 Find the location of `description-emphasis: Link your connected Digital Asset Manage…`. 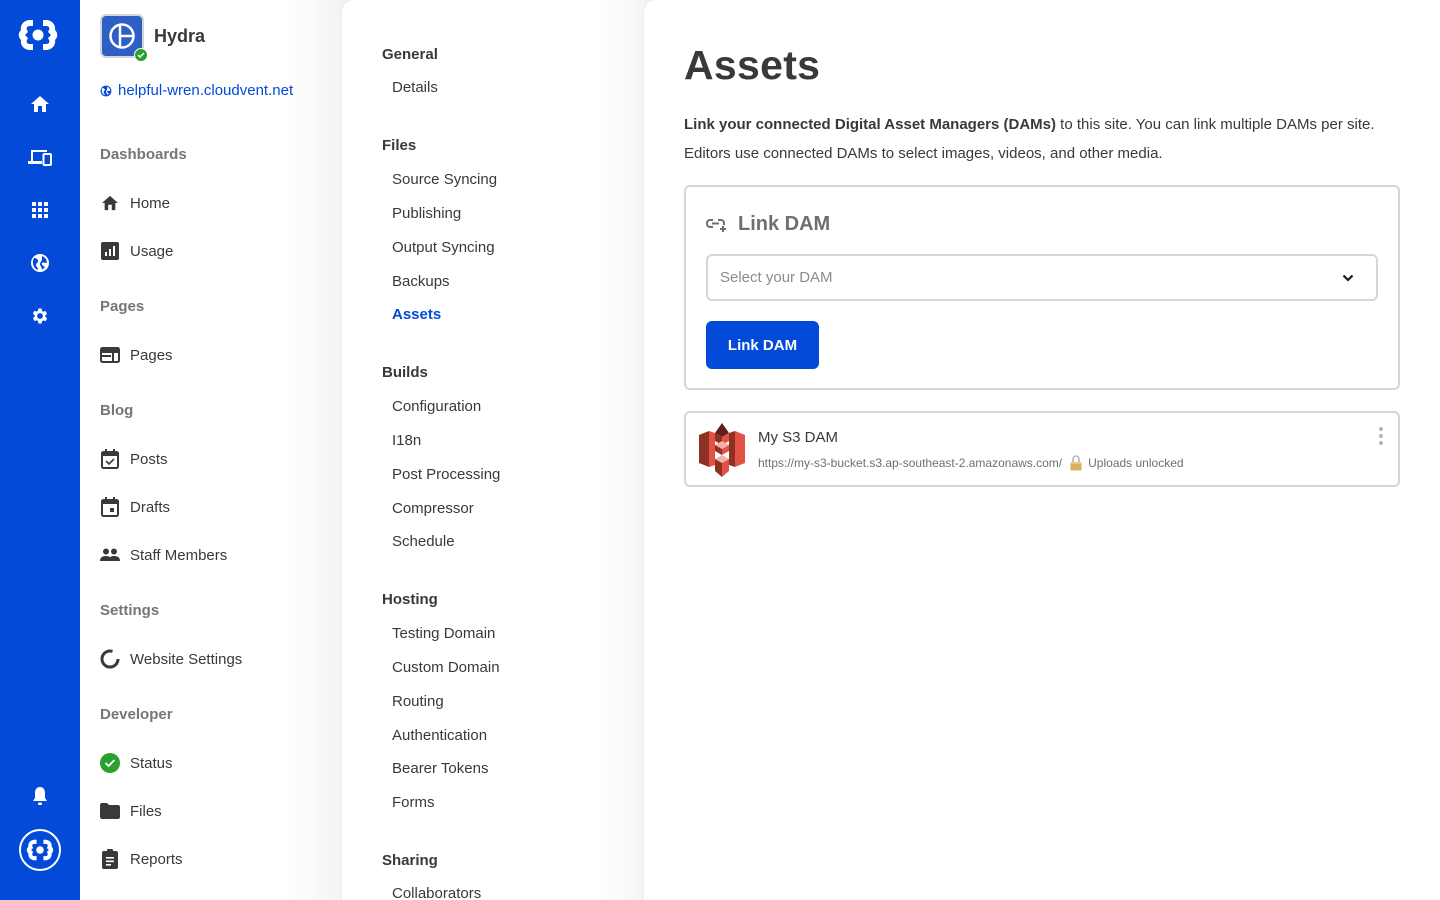

description-emphasis: Link your connected Digital Asset Manage… is located at coordinates (870, 124).